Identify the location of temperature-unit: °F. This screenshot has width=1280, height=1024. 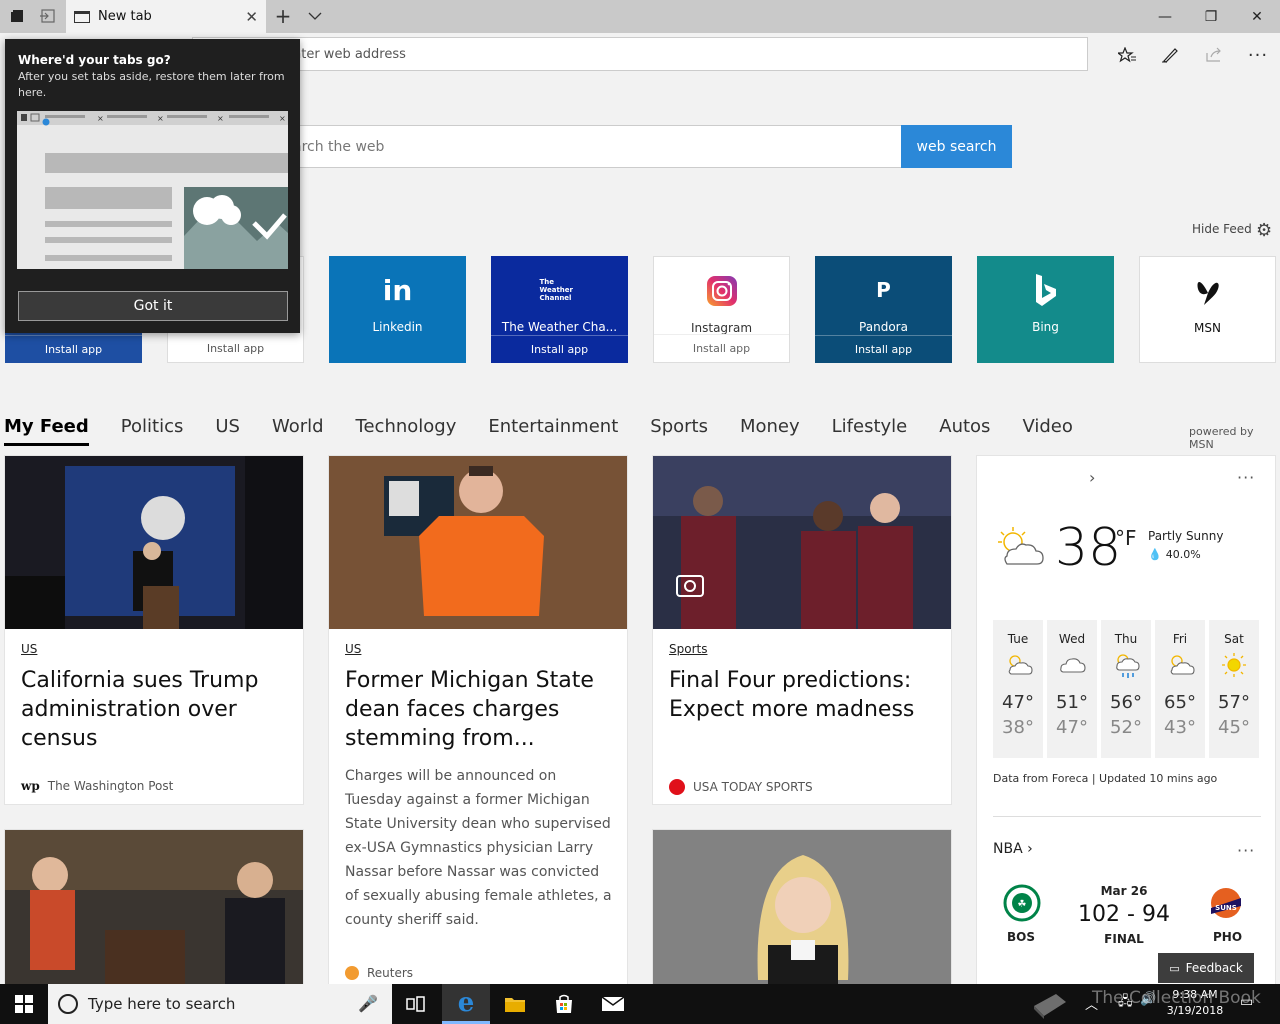
(1126, 538).